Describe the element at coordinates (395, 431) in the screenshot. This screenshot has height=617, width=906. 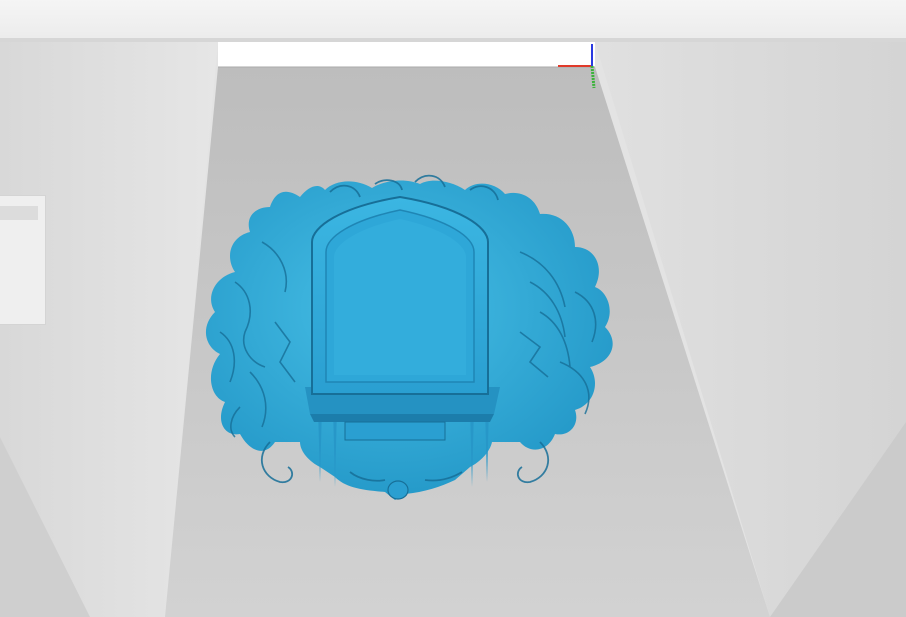
I see `frame-base-plinth` at that location.